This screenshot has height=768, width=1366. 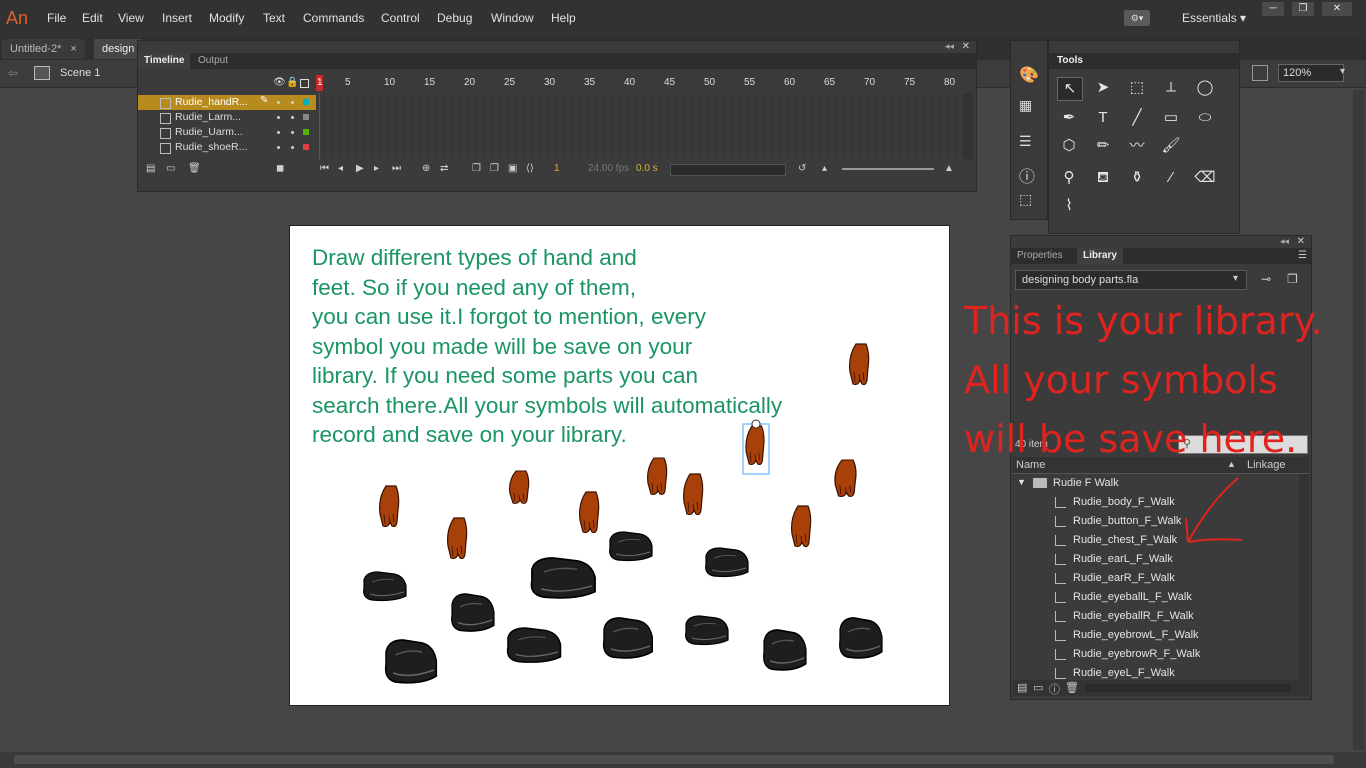 What do you see at coordinates (512, 168) in the screenshot?
I see `edit-multiple-icon: ▣` at bounding box center [512, 168].